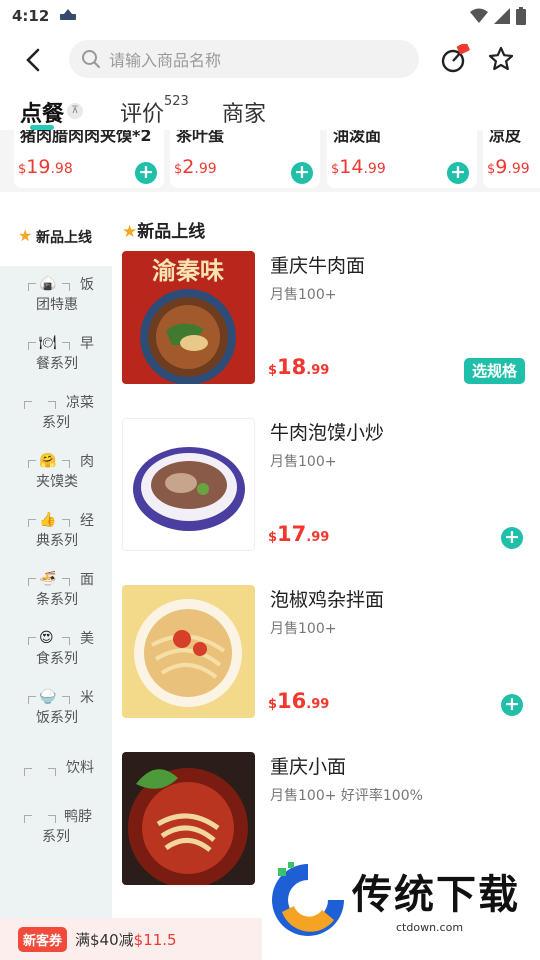  Describe the element at coordinates (48, 697) in the screenshot. I see `rice-bowl-icon: 🍚` at that location.